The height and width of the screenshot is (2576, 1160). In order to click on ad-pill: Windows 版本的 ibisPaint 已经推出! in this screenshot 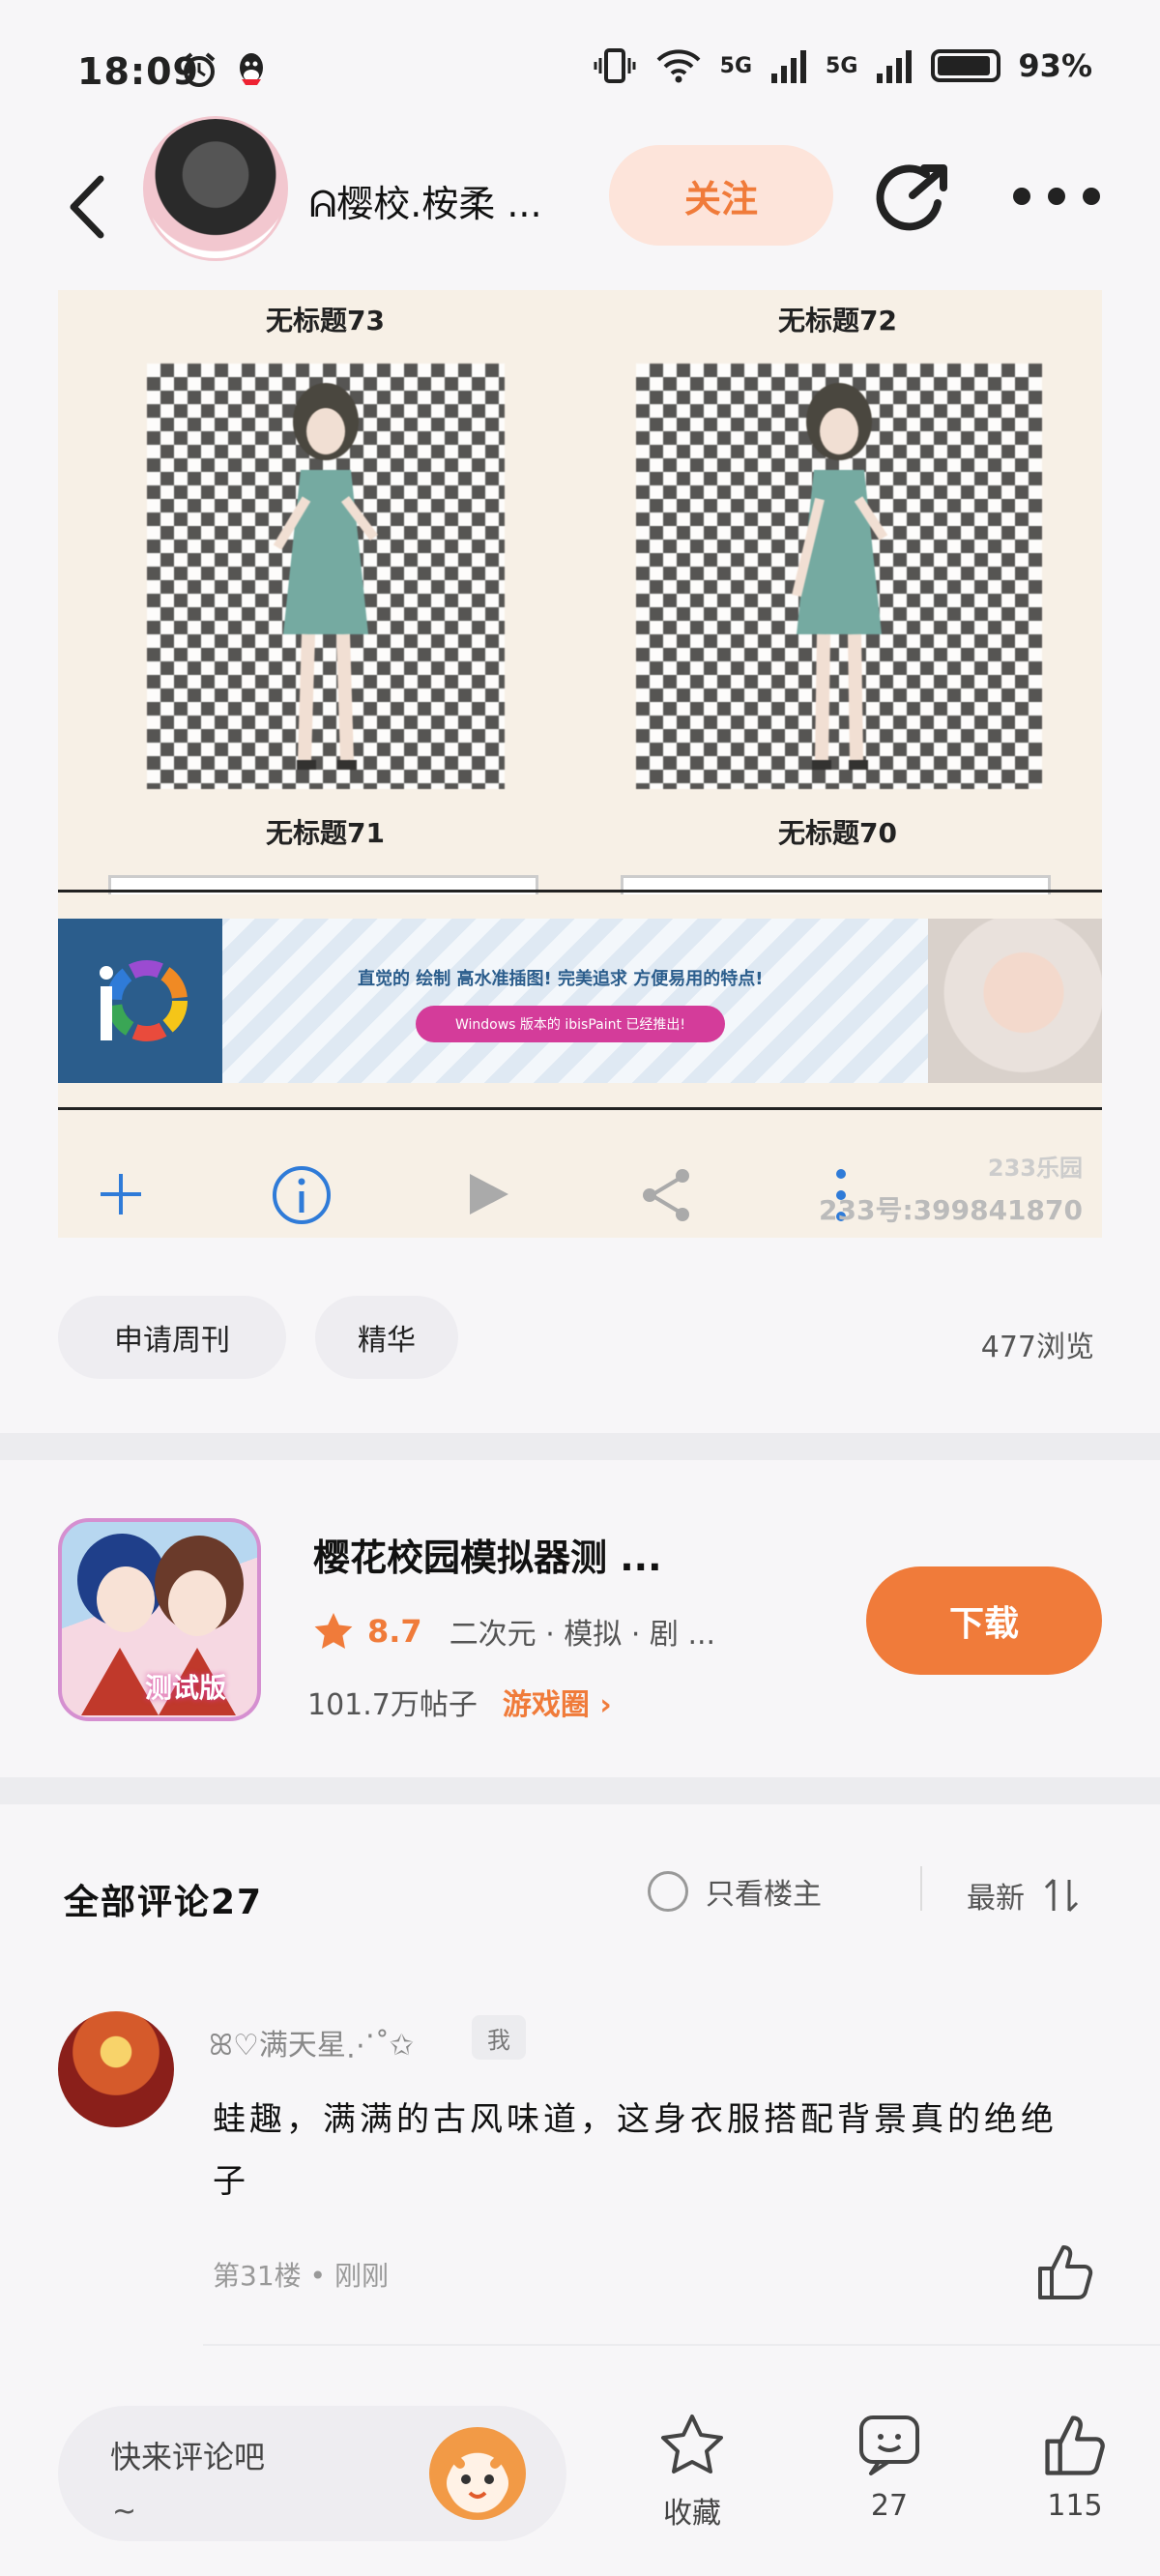, I will do `click(570, 1024)`.